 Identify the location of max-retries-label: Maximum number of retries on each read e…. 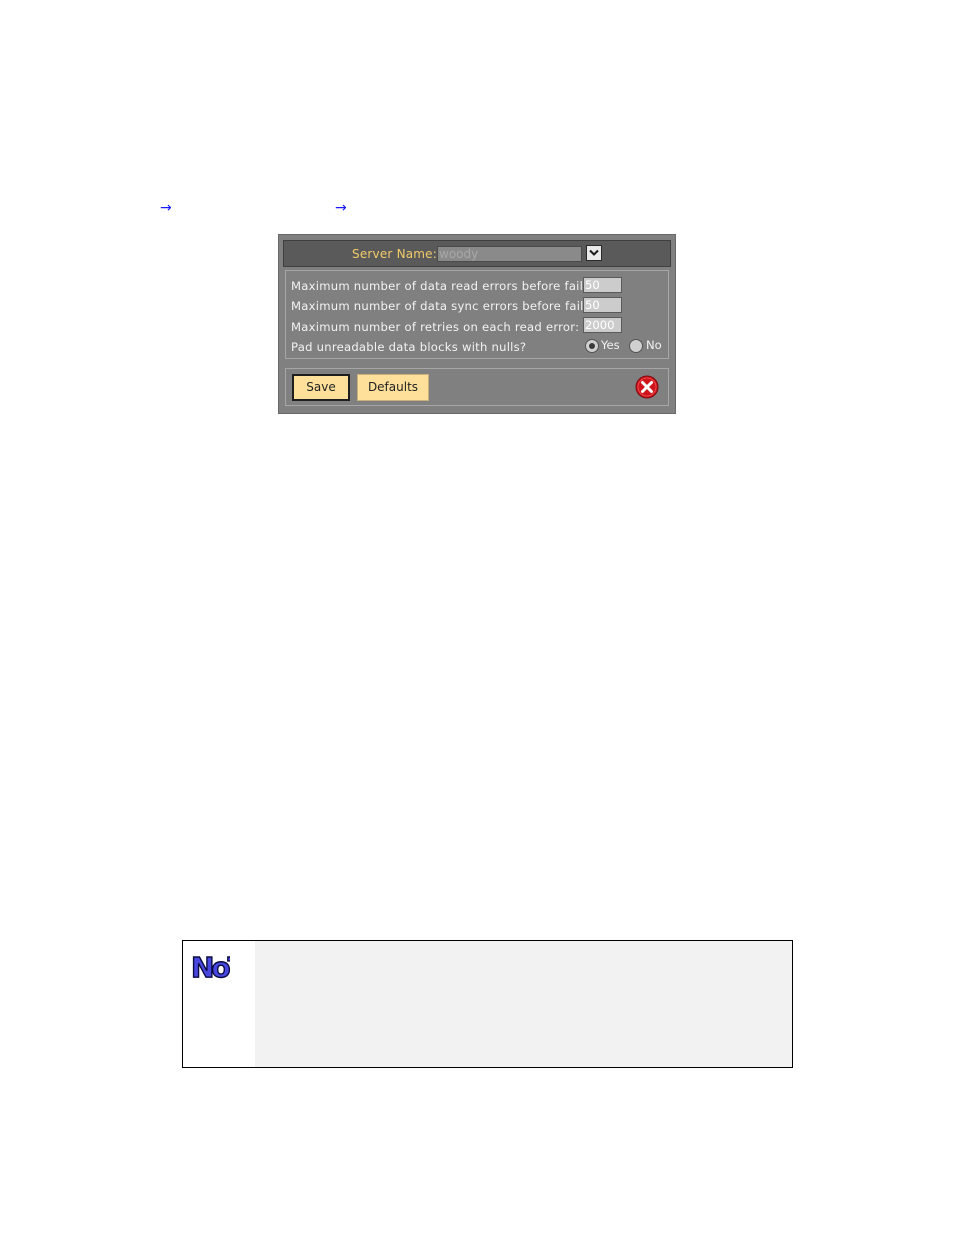
(435, 327).